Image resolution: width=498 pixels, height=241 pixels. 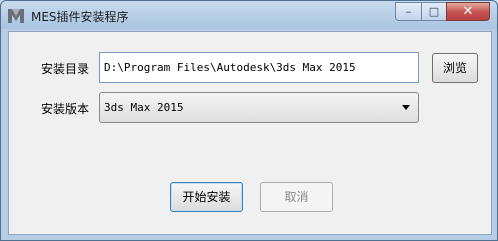 I want to click on app-logo-icon, so click(x=16, y=16).